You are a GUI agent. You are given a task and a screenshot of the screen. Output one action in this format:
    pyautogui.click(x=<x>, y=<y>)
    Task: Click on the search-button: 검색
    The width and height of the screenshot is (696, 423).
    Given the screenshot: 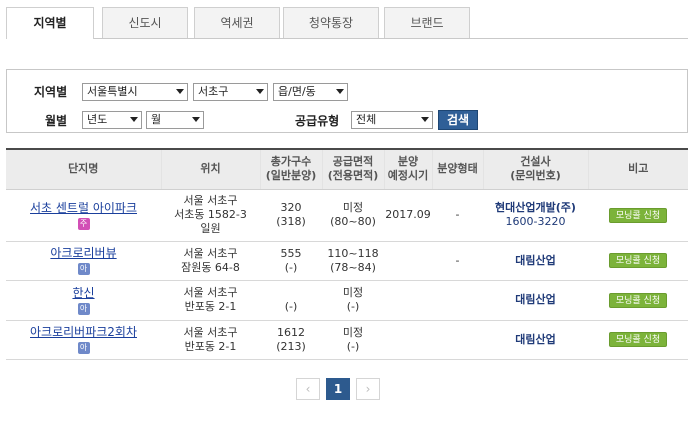 What is the action you would take?
    pyautogui.click(x=458, y=120)
    